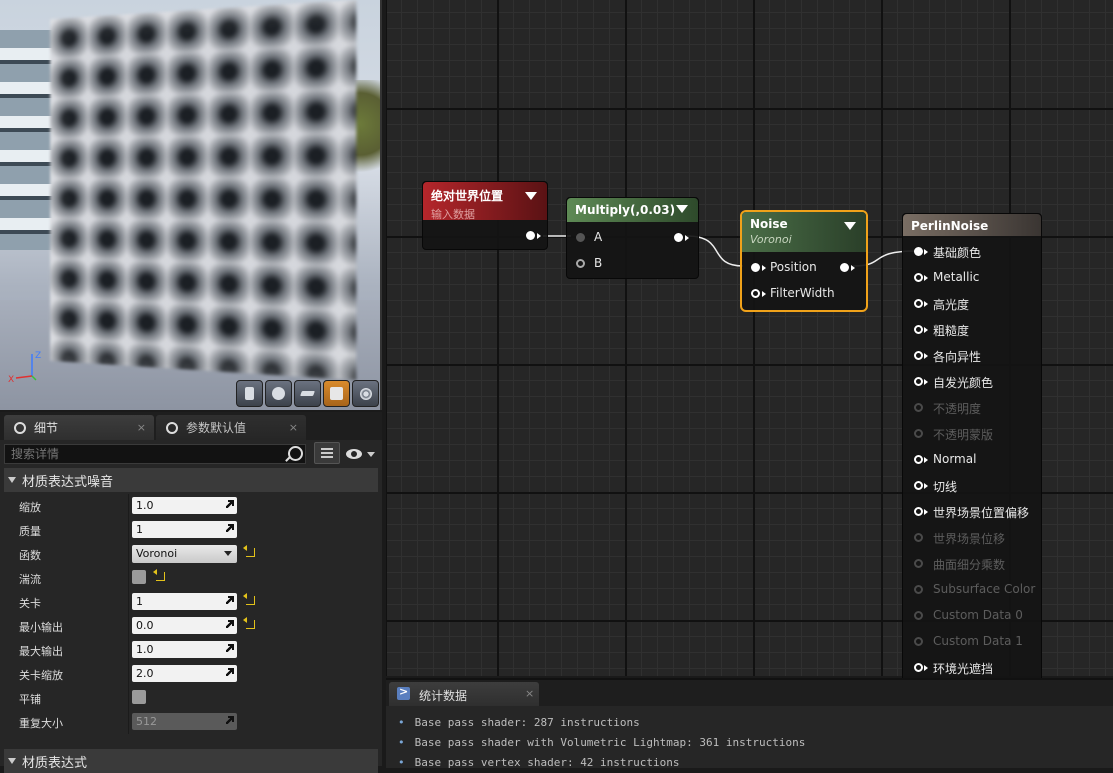 This screenshot has width=1113, height=773. I want to click on pin-label: 不透明蒙版, so click(963, 435).